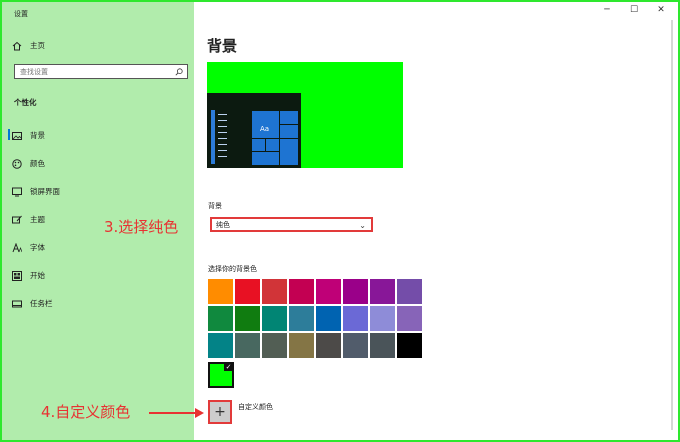 Image resolution: width=680 pixels, height=442 pixels. What do you see at coordinates (17, 163) in the screenshot?
I see `palette-icon` at bounding box center [17, 163].